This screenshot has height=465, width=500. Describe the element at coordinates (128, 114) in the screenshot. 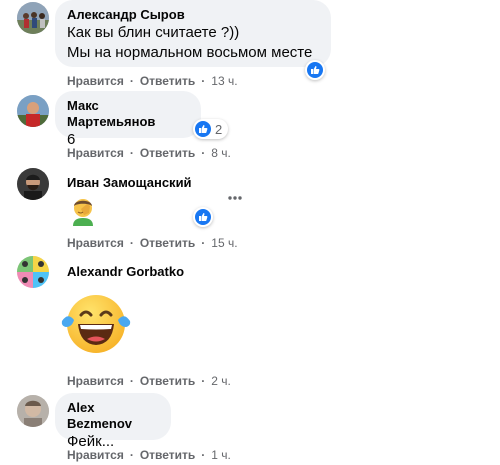

I see `comment-author: Макс Мартемьянов` at that location.